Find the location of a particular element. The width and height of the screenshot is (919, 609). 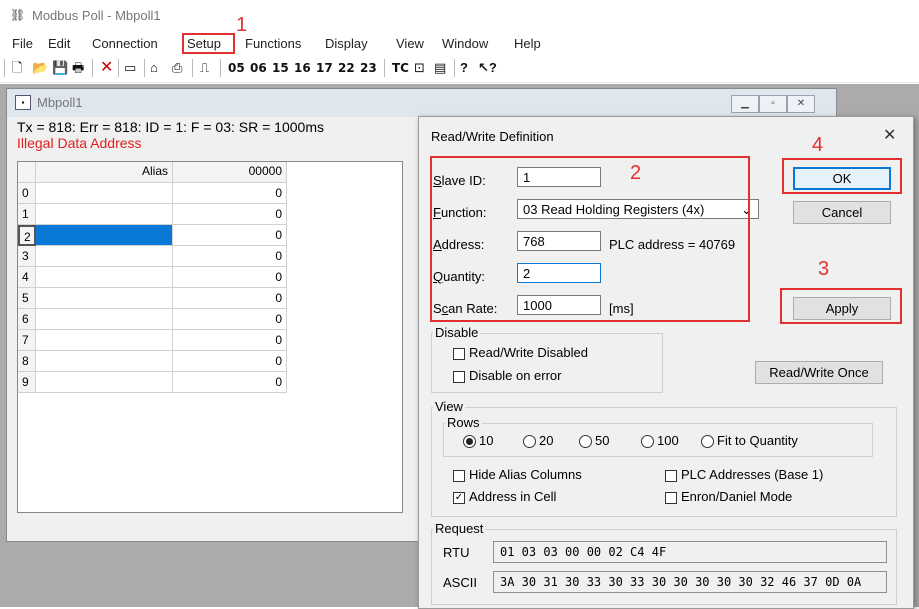

pulse-icon: ⎍ is located at coordinates (204, 68).